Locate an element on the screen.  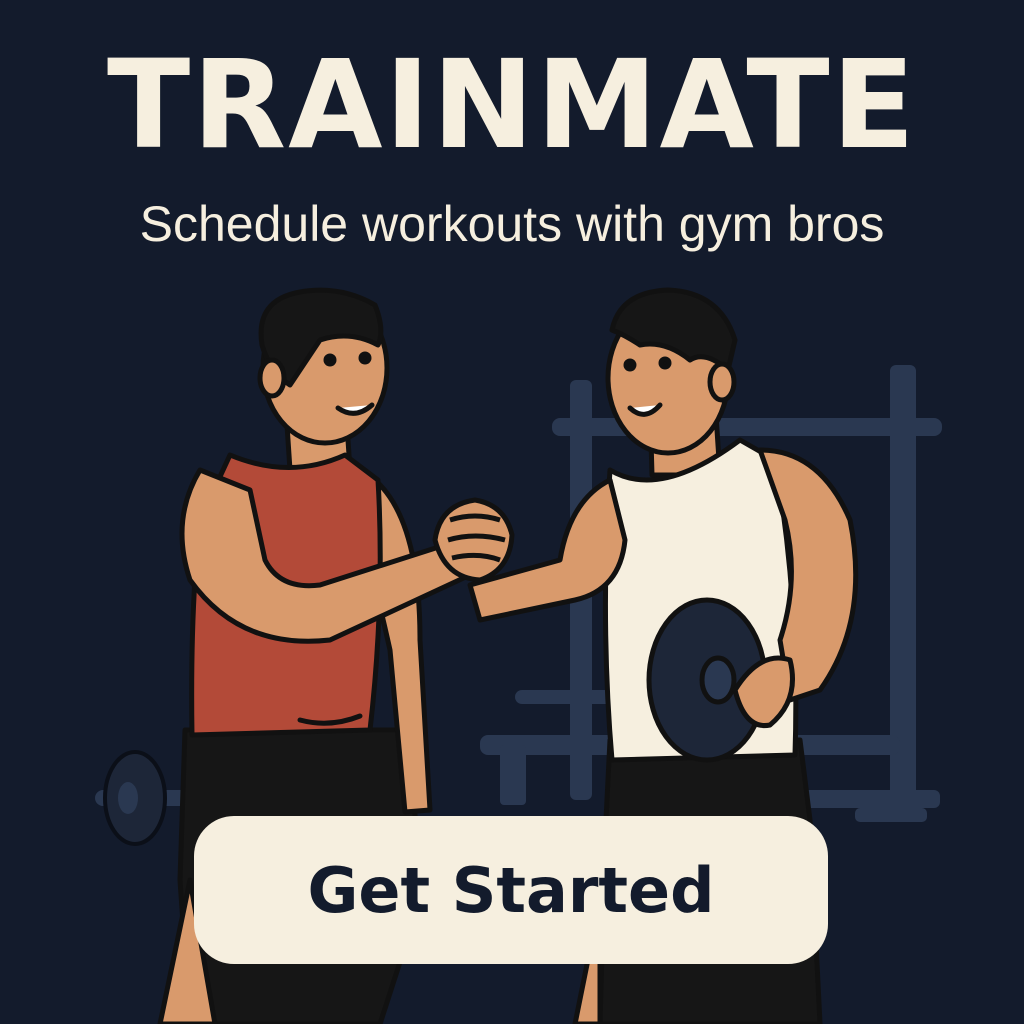
get-started-button: Get Started is located at coordinates (511, 890).